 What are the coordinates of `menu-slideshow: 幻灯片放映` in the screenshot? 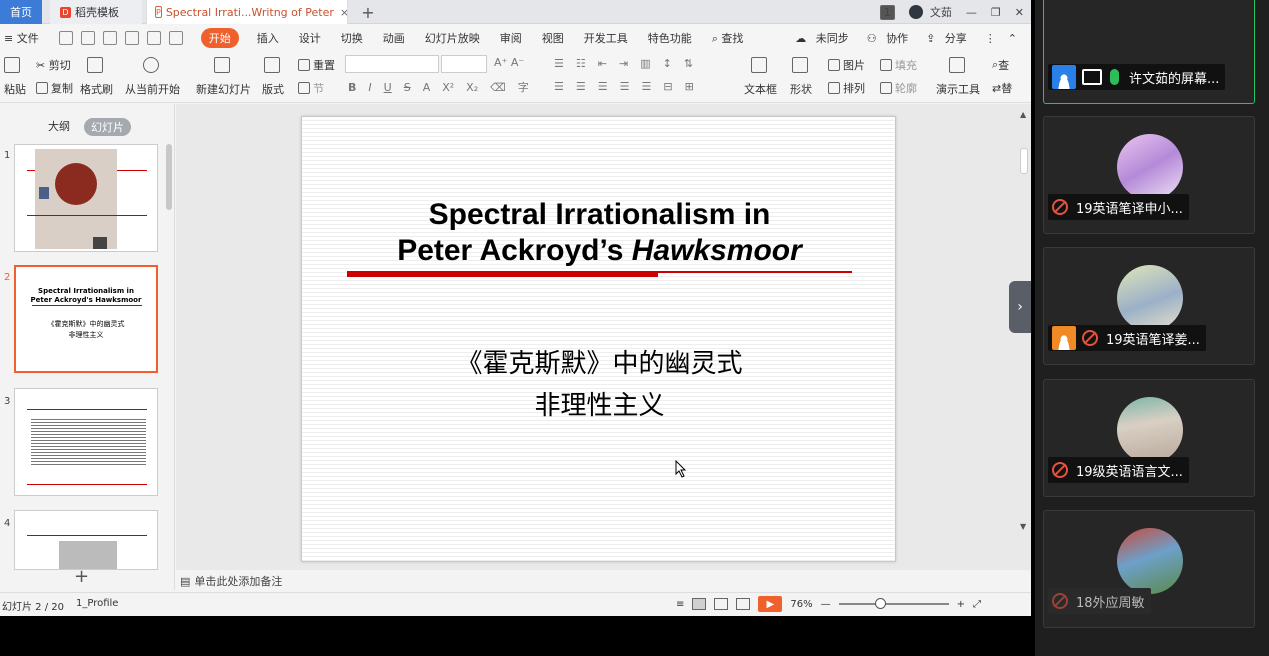 It's located at (452, 38).